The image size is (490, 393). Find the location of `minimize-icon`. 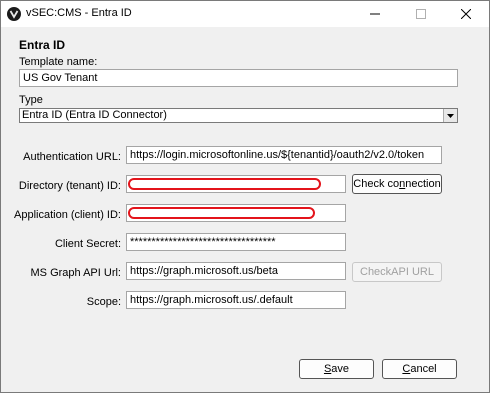

minimize-icon is located at coordinates (375, 14).